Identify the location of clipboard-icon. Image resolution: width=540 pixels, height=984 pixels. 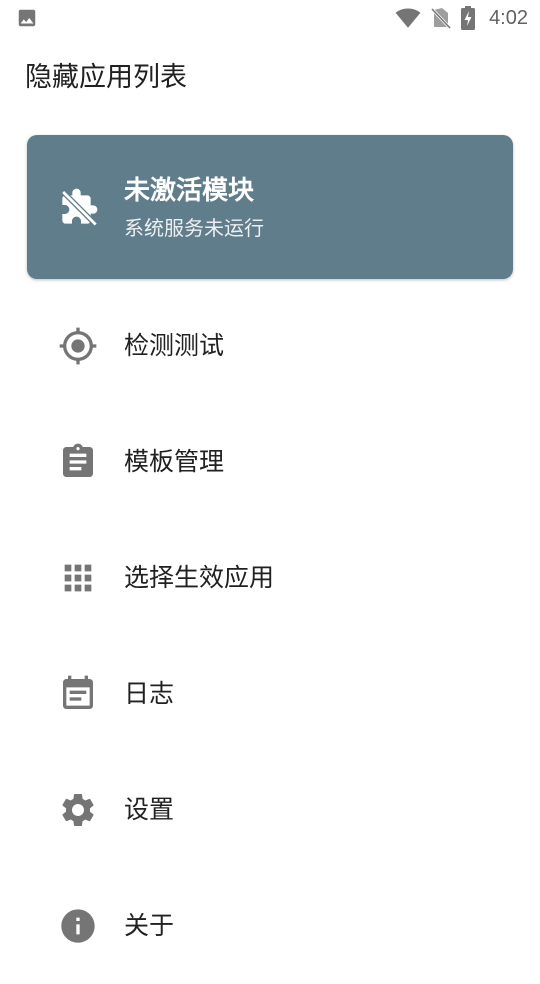
(78, 462).